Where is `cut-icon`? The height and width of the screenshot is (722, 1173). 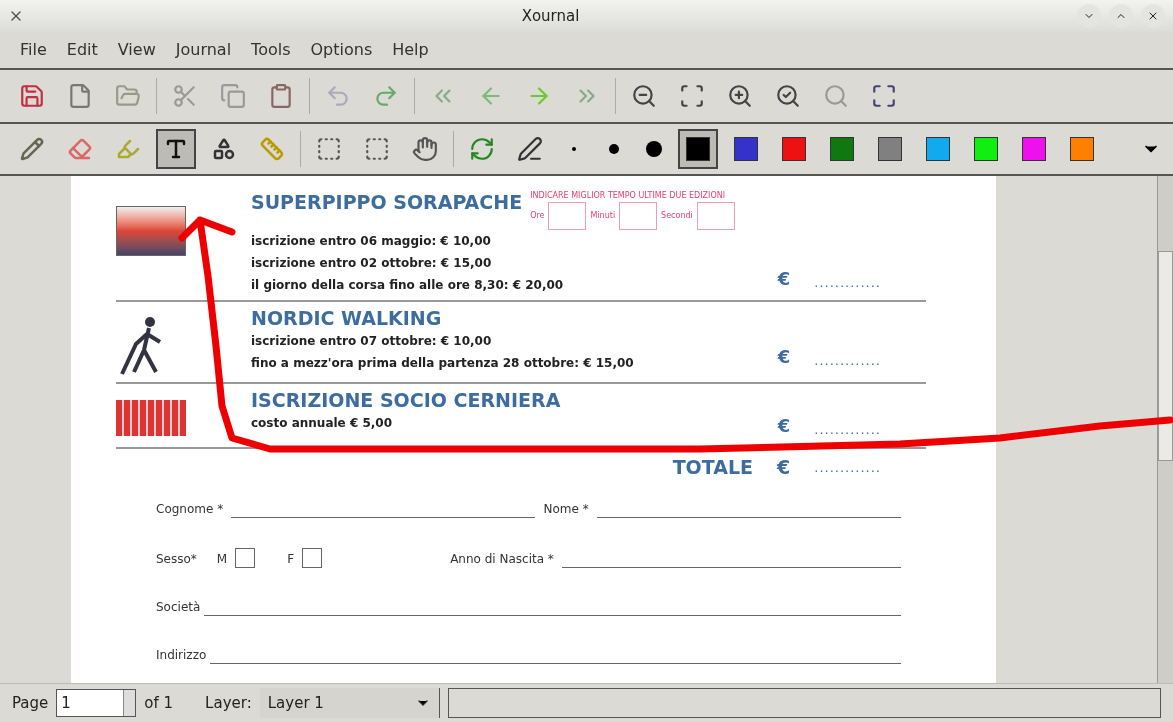 cut-icon is located at coordinates (185, 96).